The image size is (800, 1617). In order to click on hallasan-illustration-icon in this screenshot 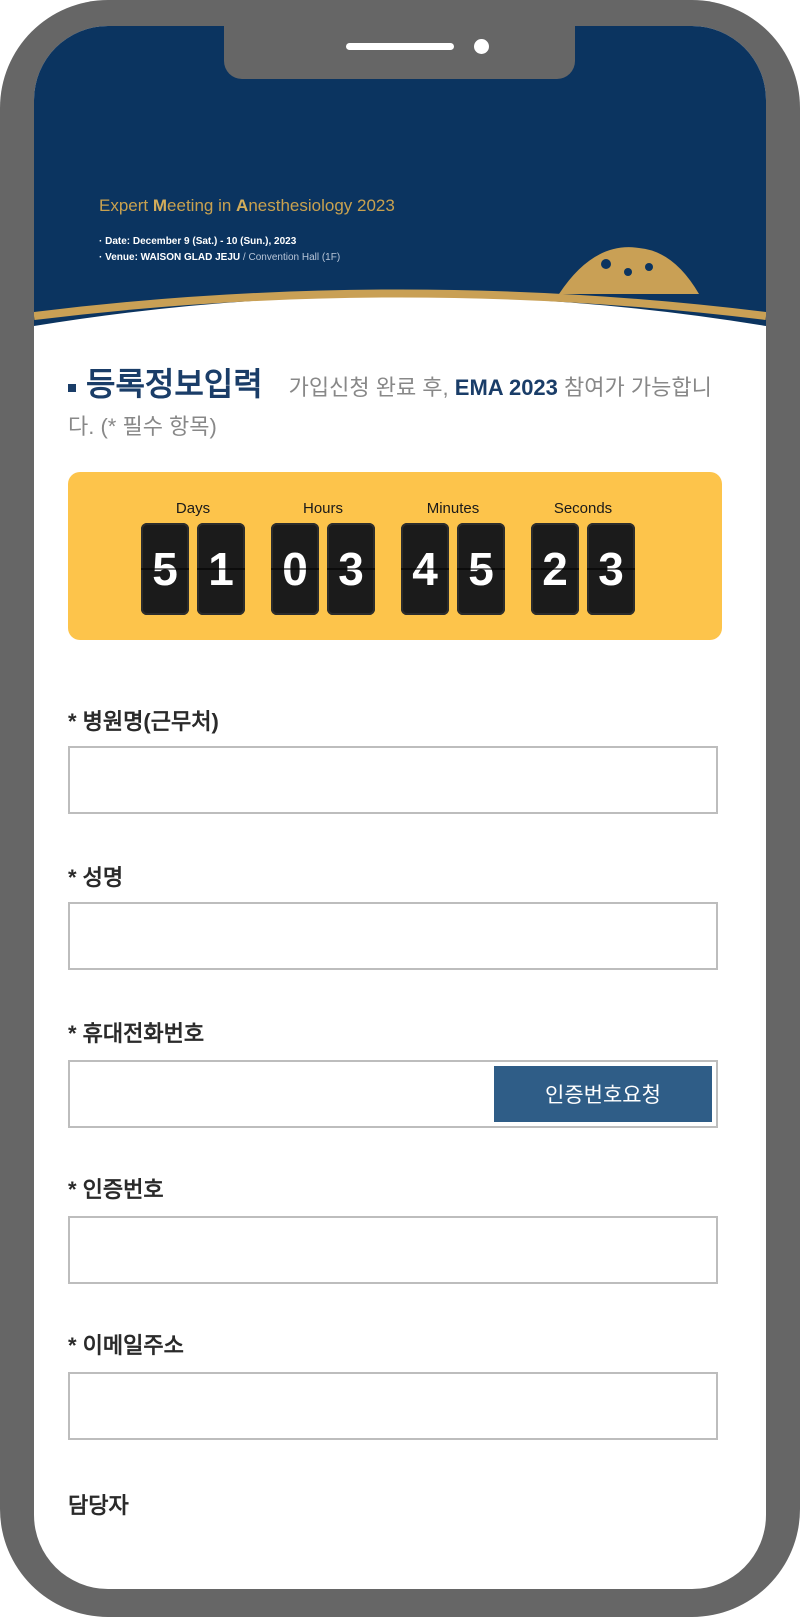, I will do `click(629, 270)`.